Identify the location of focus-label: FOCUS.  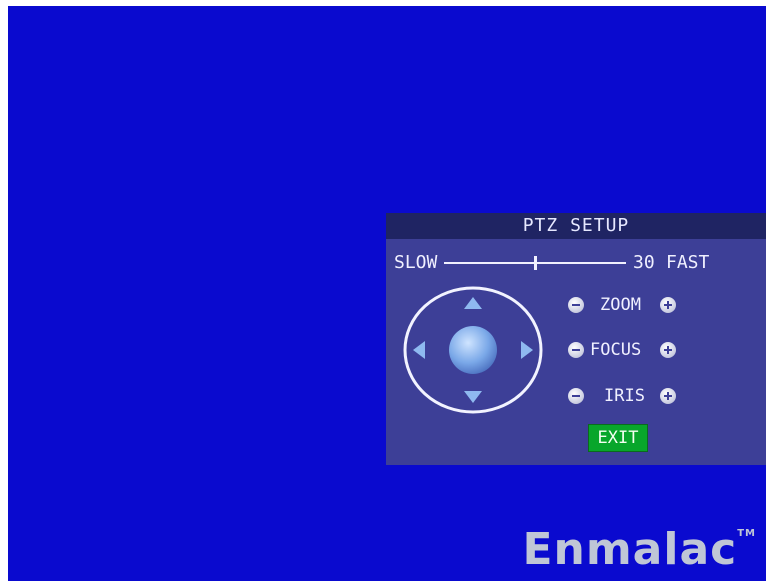
(616, 350).